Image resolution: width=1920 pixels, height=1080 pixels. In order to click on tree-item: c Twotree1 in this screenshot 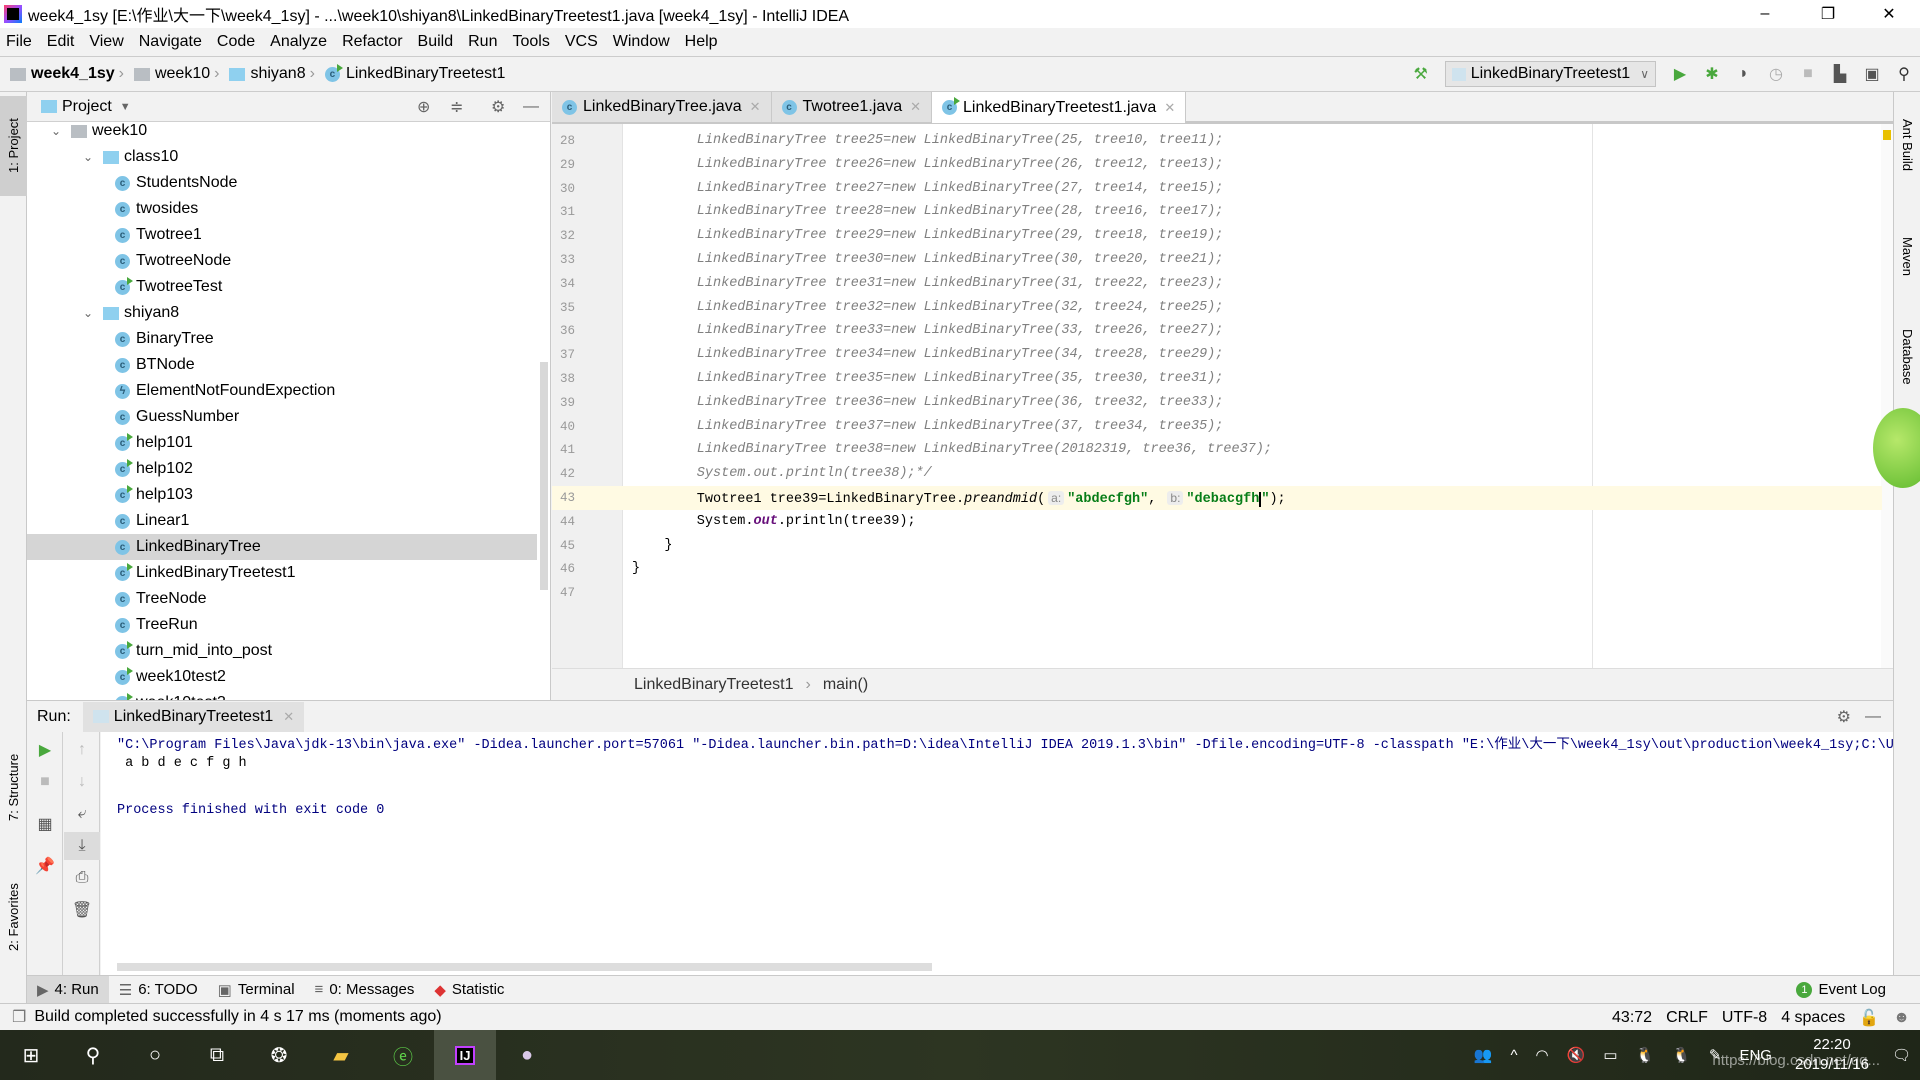, I will do `click(282, 235)`.